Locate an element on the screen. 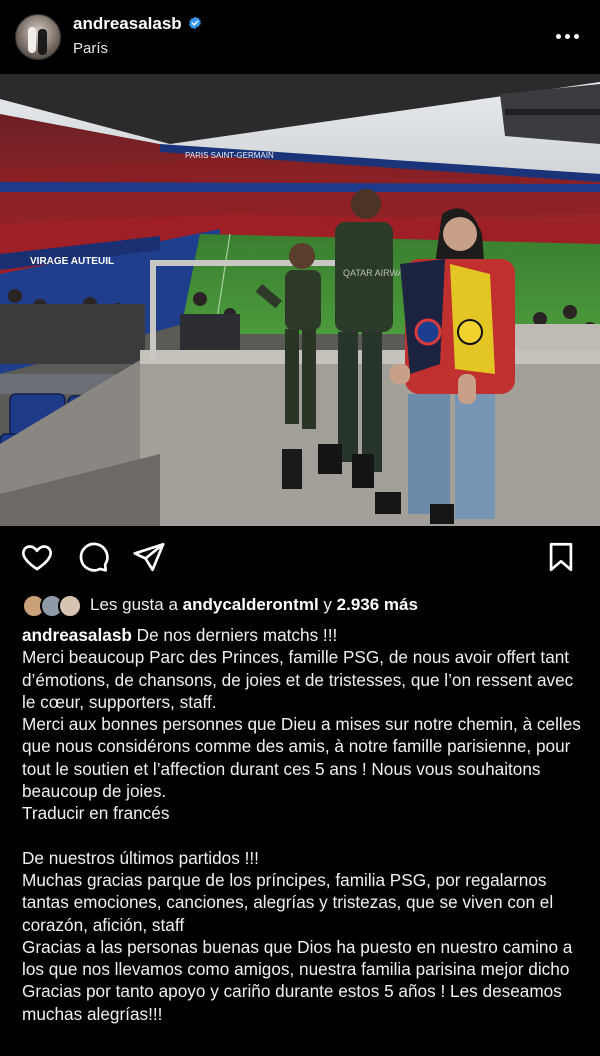 The height and width of the screenshot is (1056, 600). likes-prefix: Les gusta a is located at coordinates (134, 604).